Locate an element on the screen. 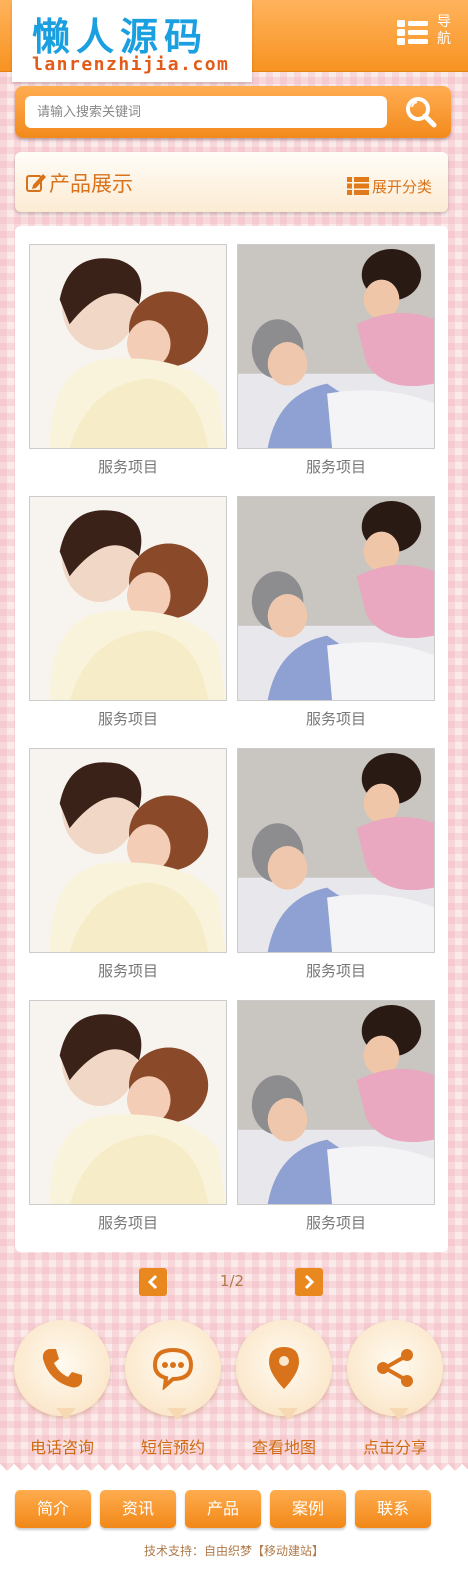 This screenshot has height=1586, width=468. menu-list-icon is located at coordinates (412, 32).